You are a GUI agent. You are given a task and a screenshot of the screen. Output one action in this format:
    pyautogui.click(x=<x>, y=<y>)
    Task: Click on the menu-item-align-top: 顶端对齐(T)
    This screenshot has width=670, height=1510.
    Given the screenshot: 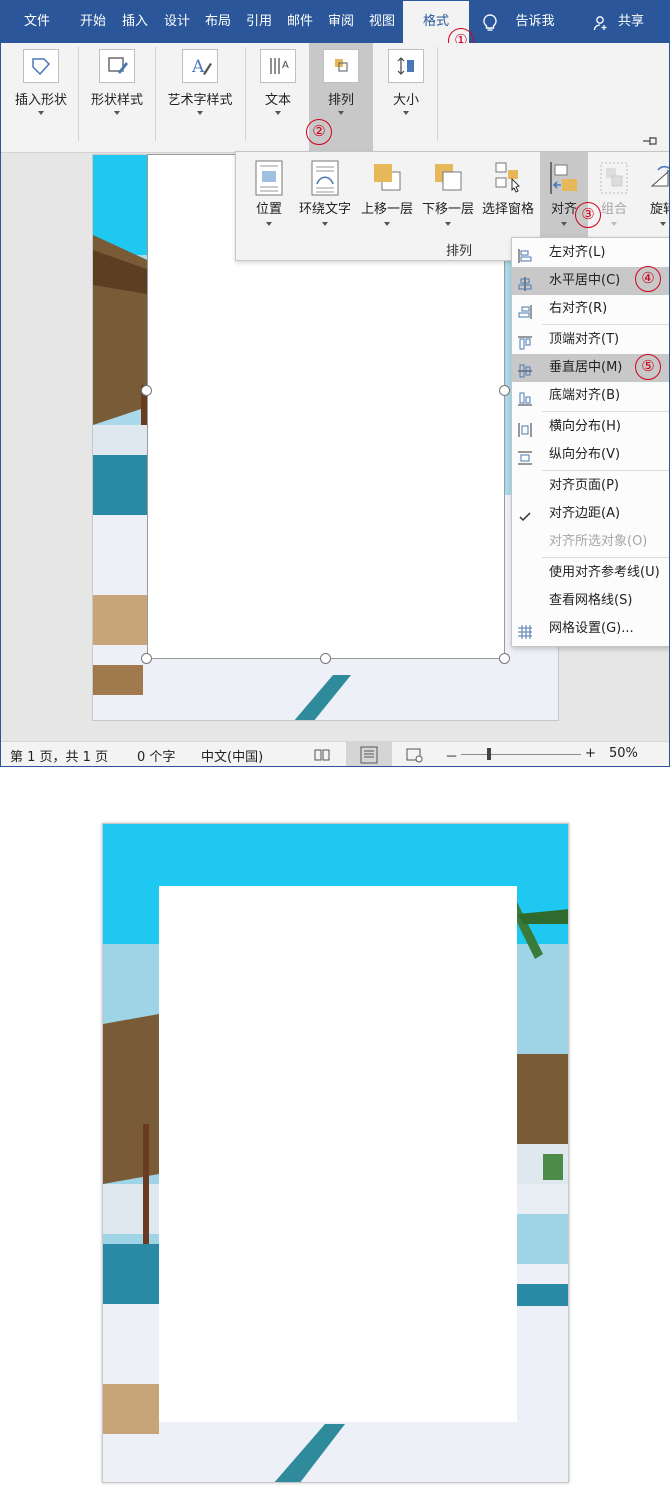 What is the action you would take?
    pyautogui.click(x=590, y=340)
    